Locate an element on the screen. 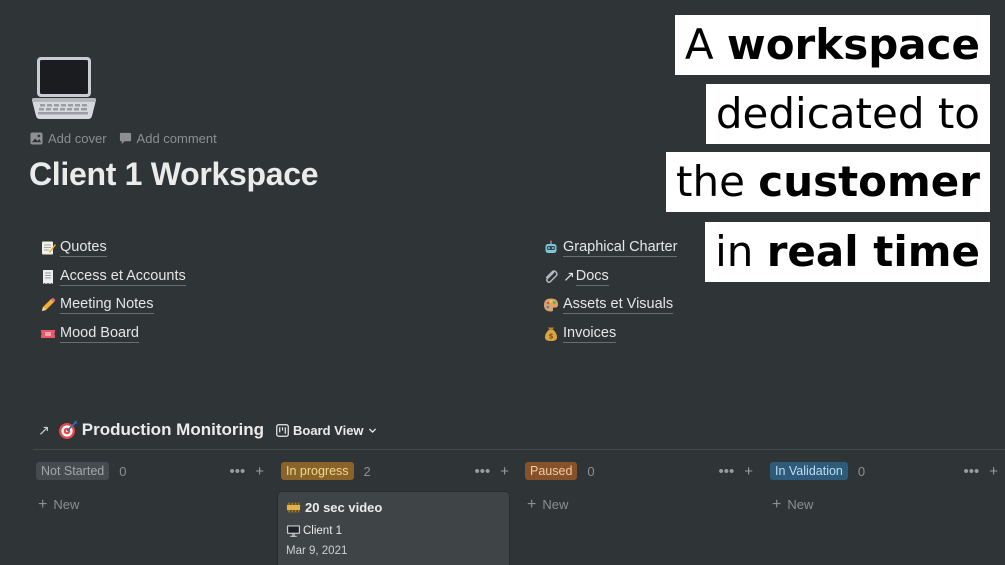  link-invoices: $ Invoices is located at coordinates (609, 334).